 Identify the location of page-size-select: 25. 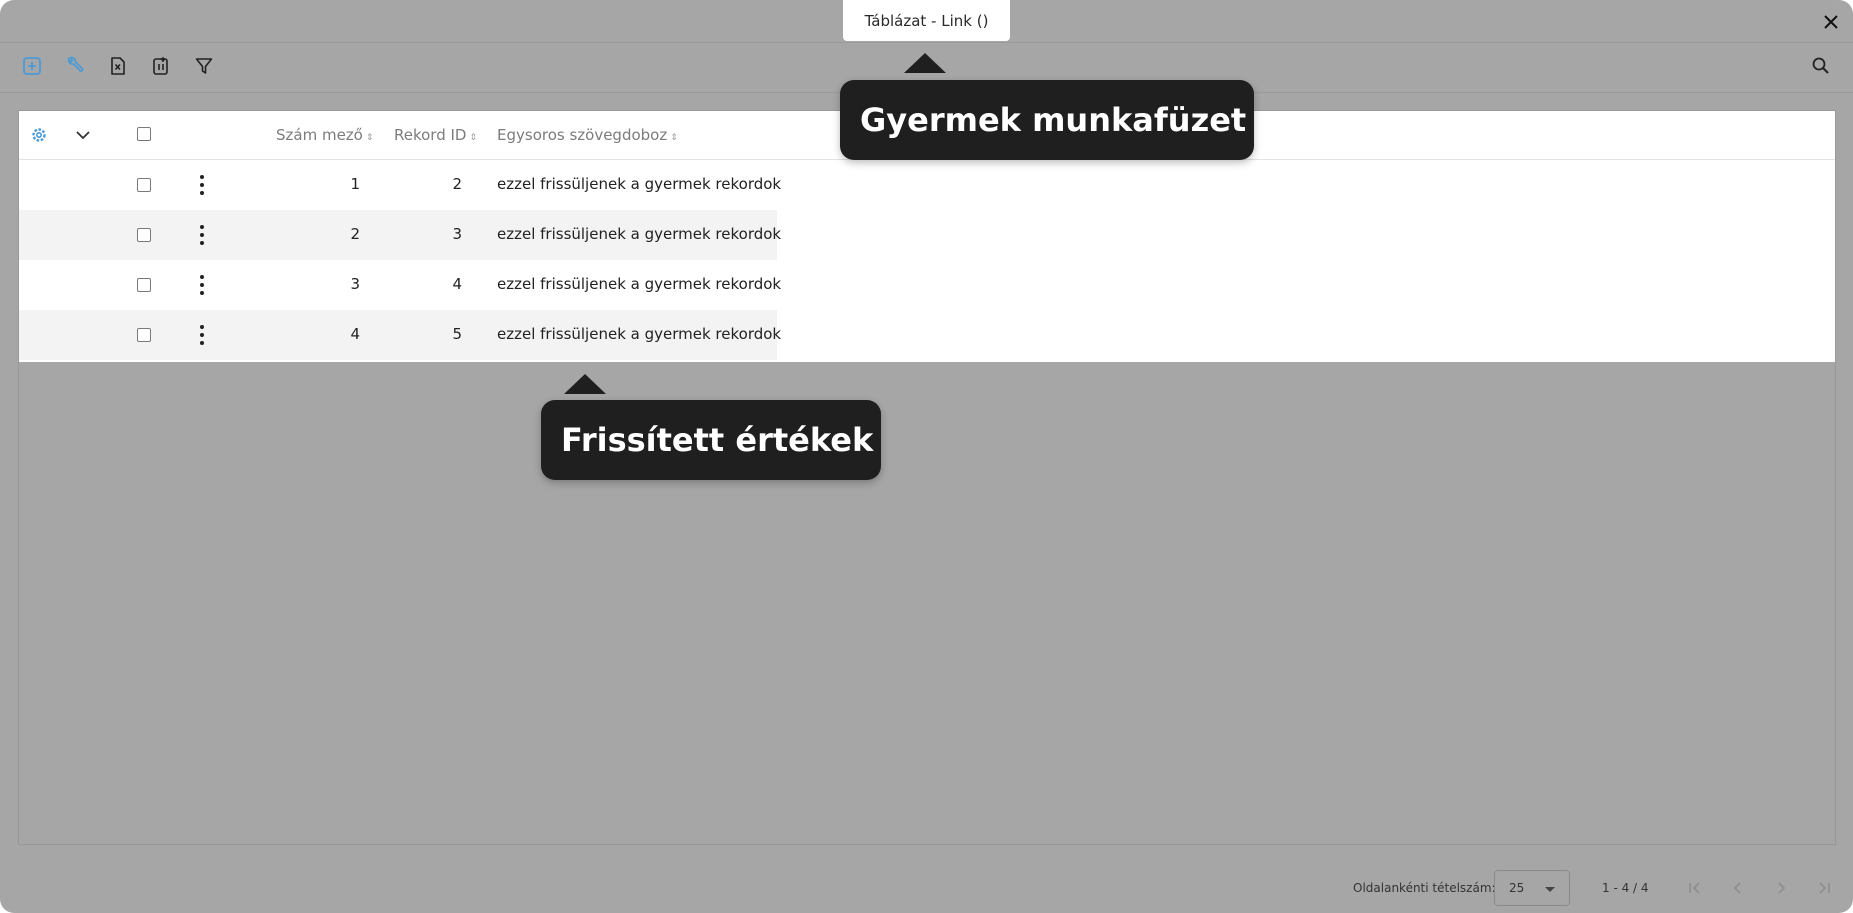
(1532, 888).